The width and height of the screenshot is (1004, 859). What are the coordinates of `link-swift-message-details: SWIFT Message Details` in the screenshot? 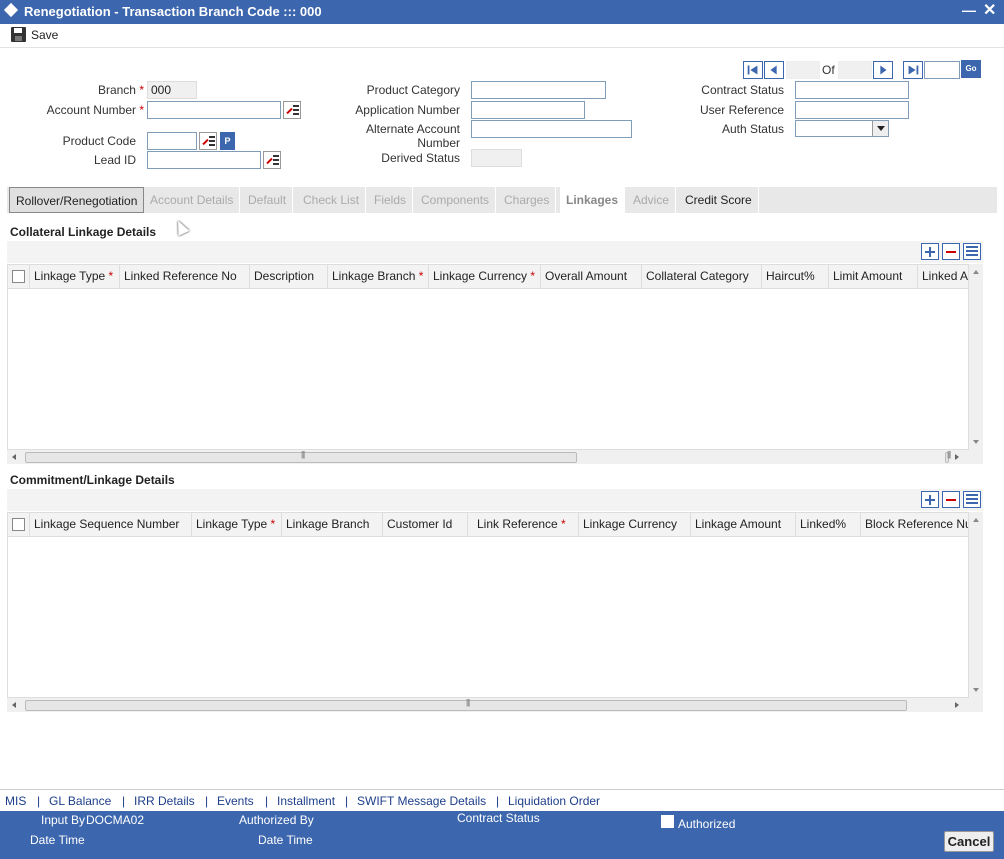 It's located at (421, 801).